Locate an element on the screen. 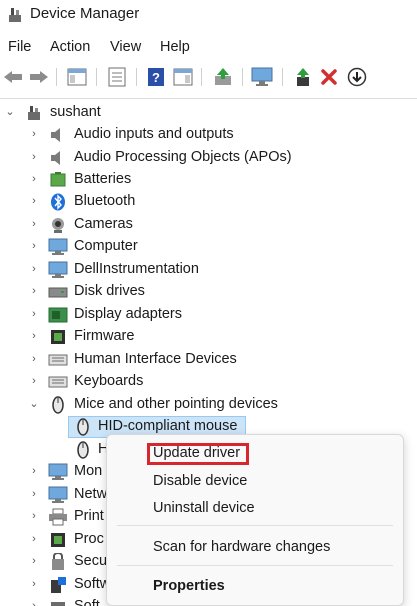  disable-device-button is located at coordinates (357, 77).